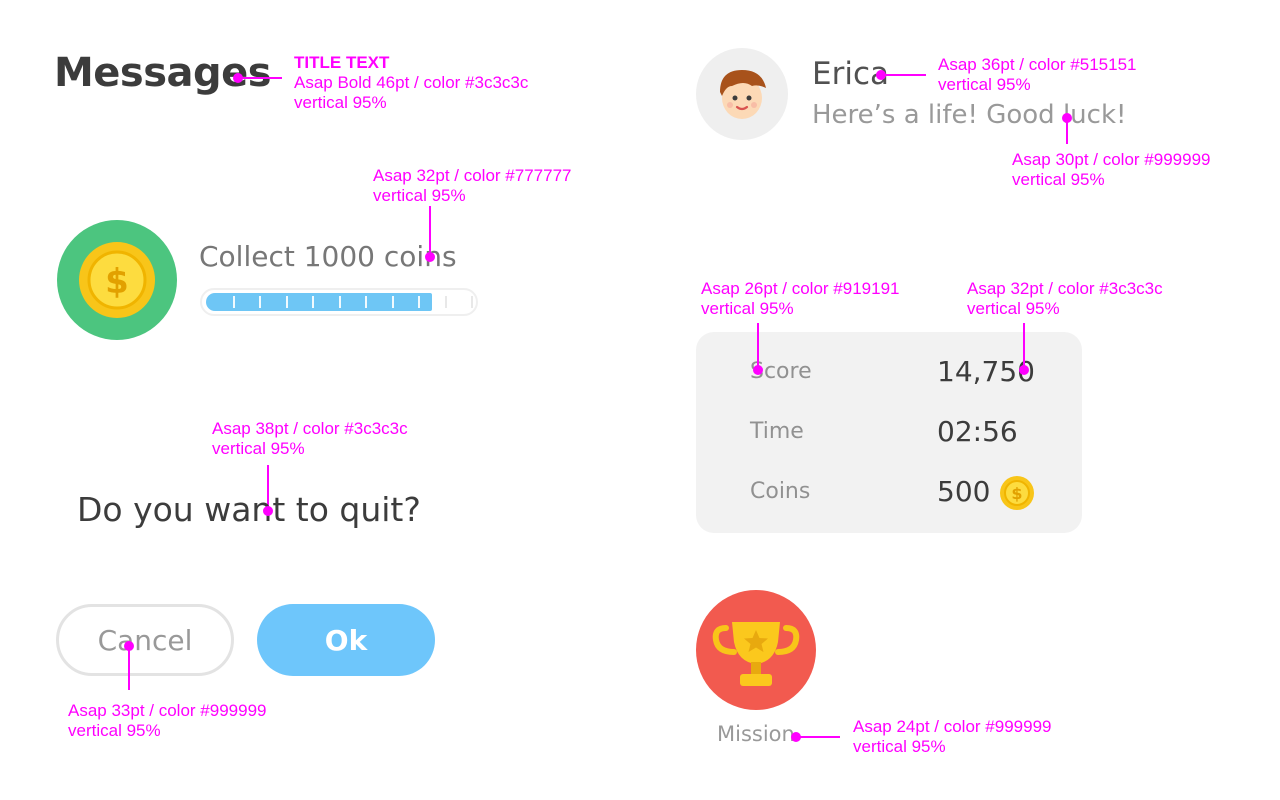 This screenshot has height=800, width=1280. Describe the element at coordinates (342, 62) in the screenshot. I see `annotation-heading: TITLE TEXT` at that location.